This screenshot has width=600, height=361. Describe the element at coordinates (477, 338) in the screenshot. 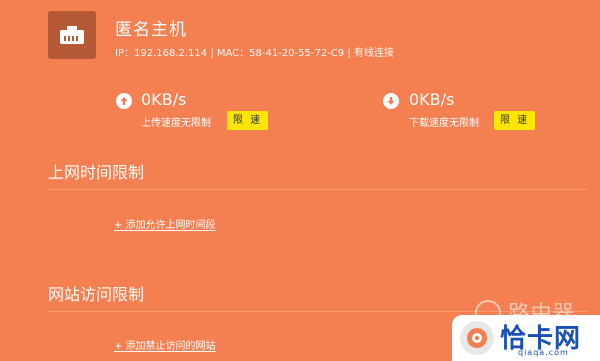

I see `logo-mark-icon` at that location.